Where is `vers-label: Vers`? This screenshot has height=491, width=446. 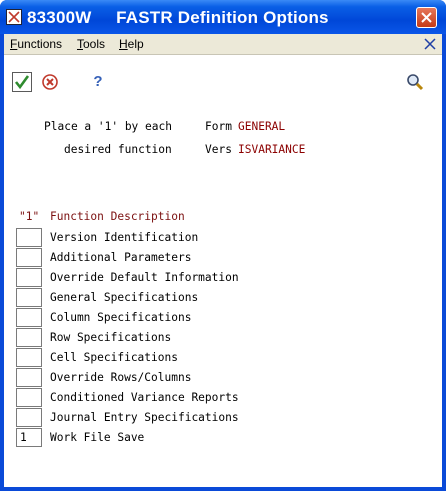 vers-label: Vers is located at coordinates (218, 149).